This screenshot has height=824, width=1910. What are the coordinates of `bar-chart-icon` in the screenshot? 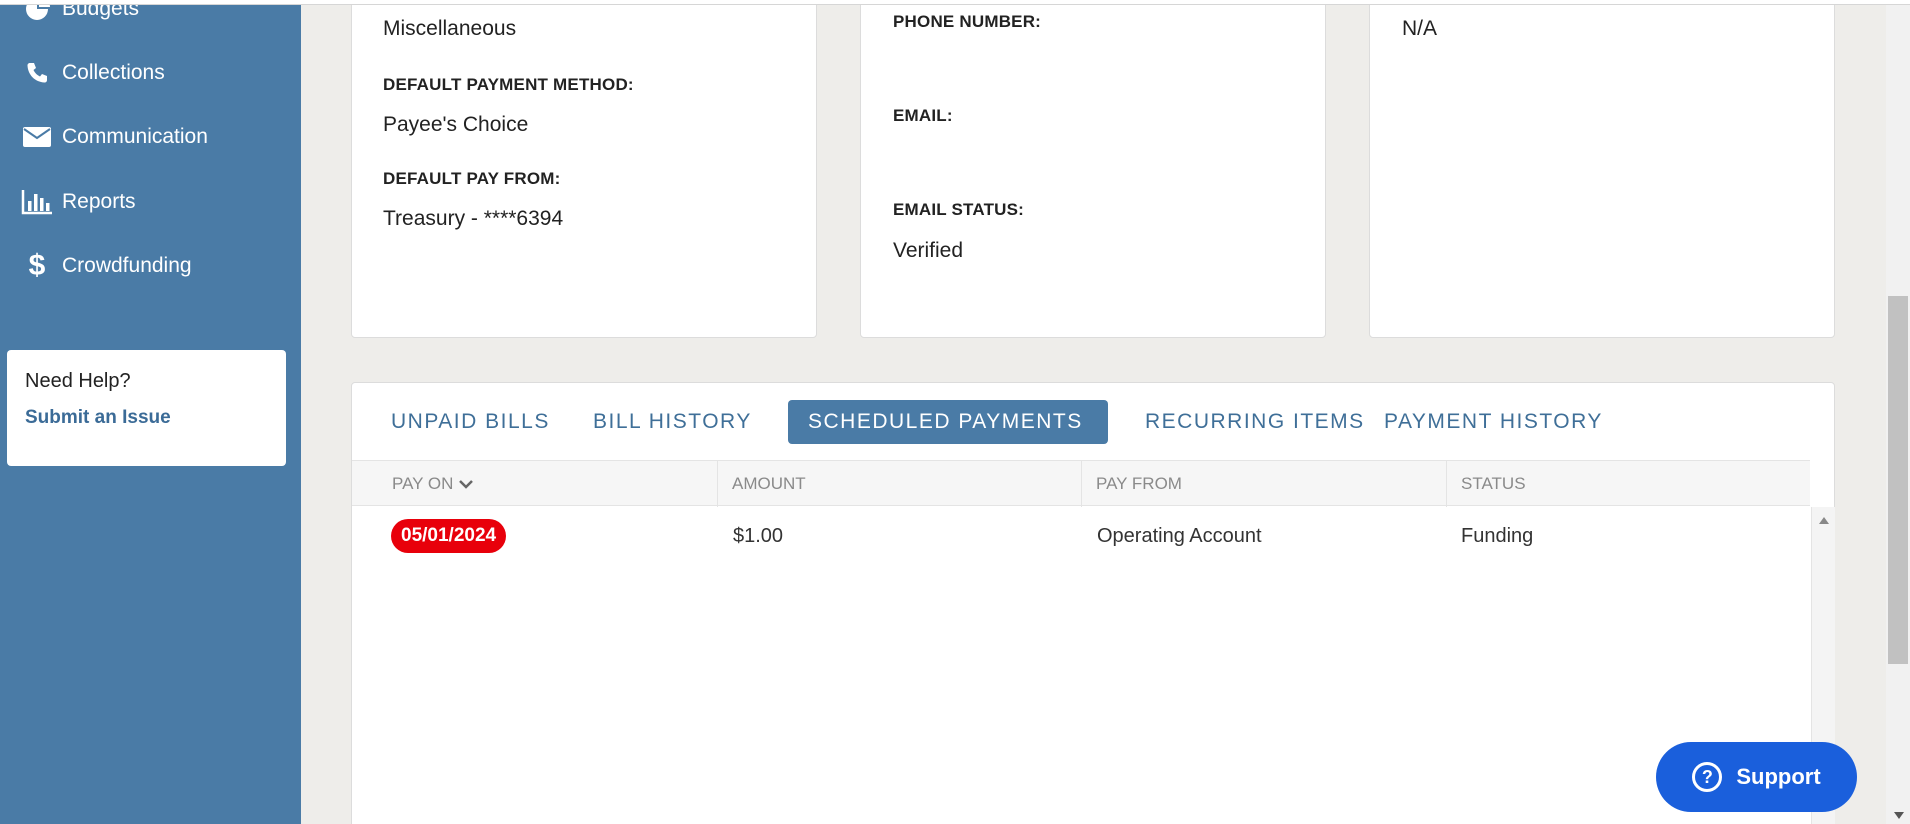 It's located at (37, 202).